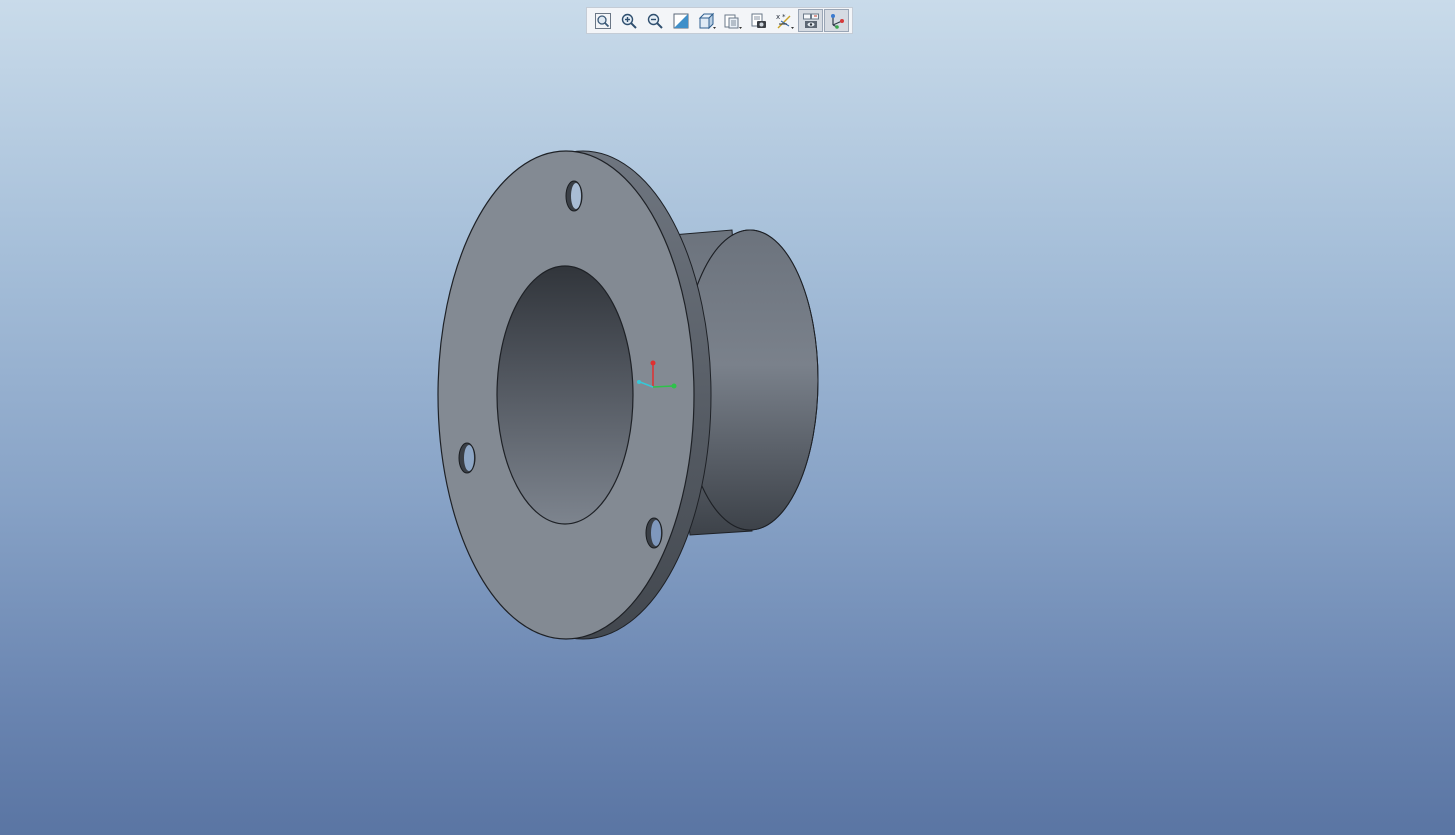 The width and height of the screenshot is (1455, 835). Describe the element at coordinates (565, 395) in the screenshot. I see `flange-bore` at that location.